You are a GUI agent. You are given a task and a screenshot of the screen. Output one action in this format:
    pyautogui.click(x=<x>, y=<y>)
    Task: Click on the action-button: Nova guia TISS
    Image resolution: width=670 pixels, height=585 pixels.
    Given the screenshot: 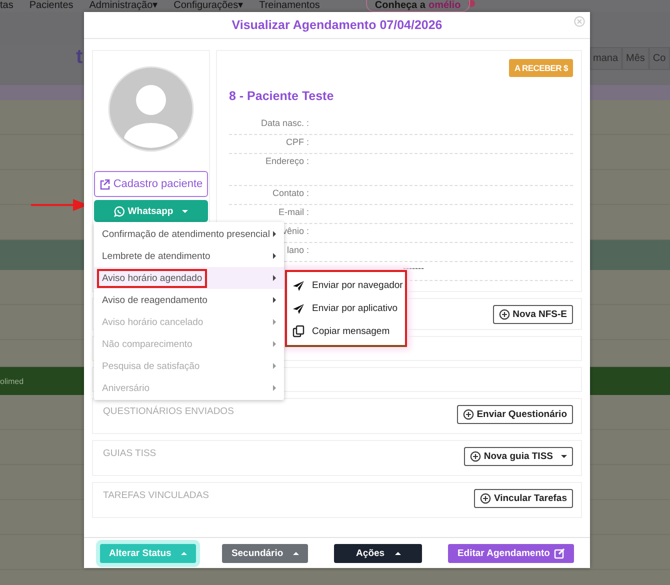 What is the action you would take?
    pyautogui.click(x=518, y=456)
    